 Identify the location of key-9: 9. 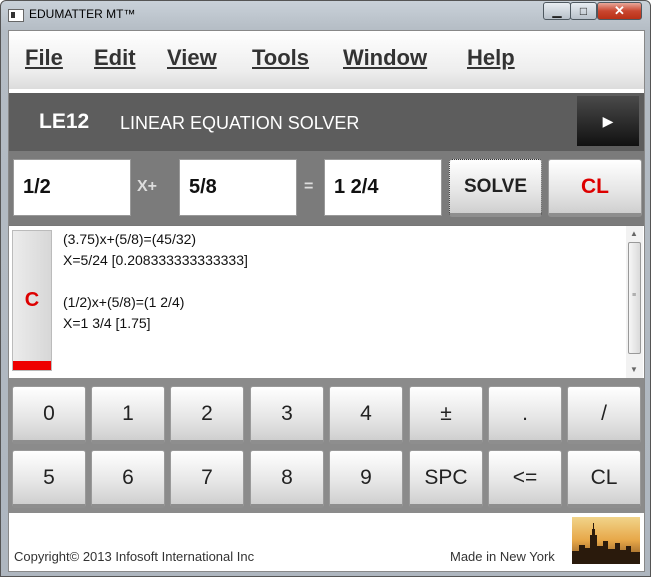
(366, 479).